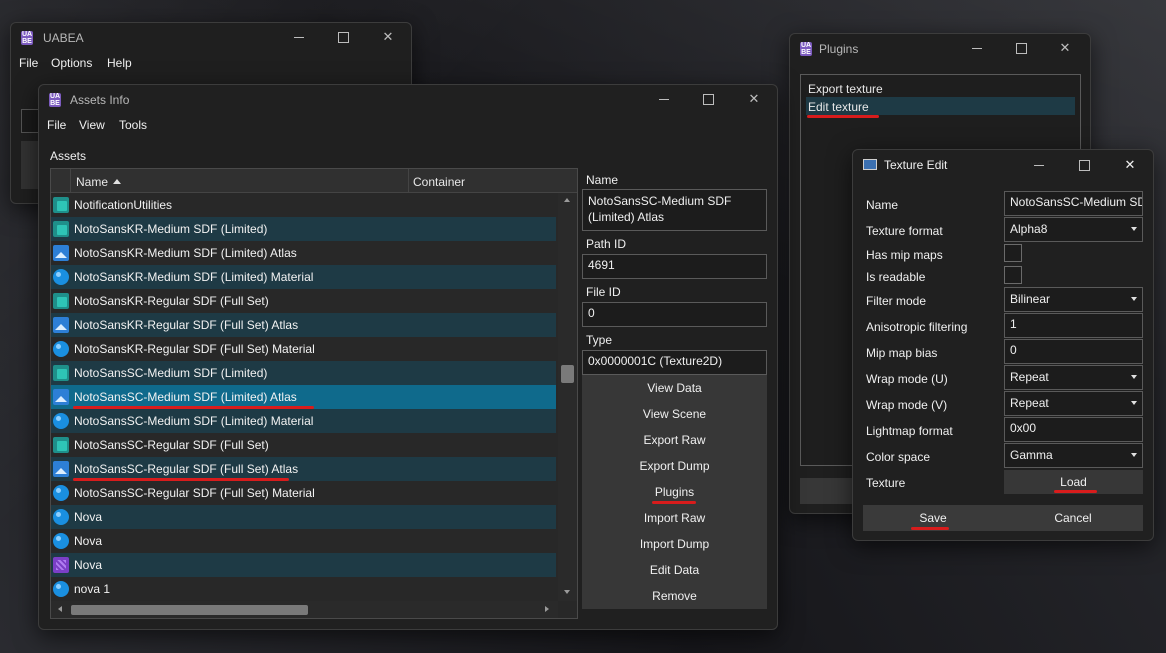 The height and width of the screenshot is (653, 1166). Describe the element at coordinates (1073, 518) in the screenshot. I see `cancel-button: Cancel` at that location.